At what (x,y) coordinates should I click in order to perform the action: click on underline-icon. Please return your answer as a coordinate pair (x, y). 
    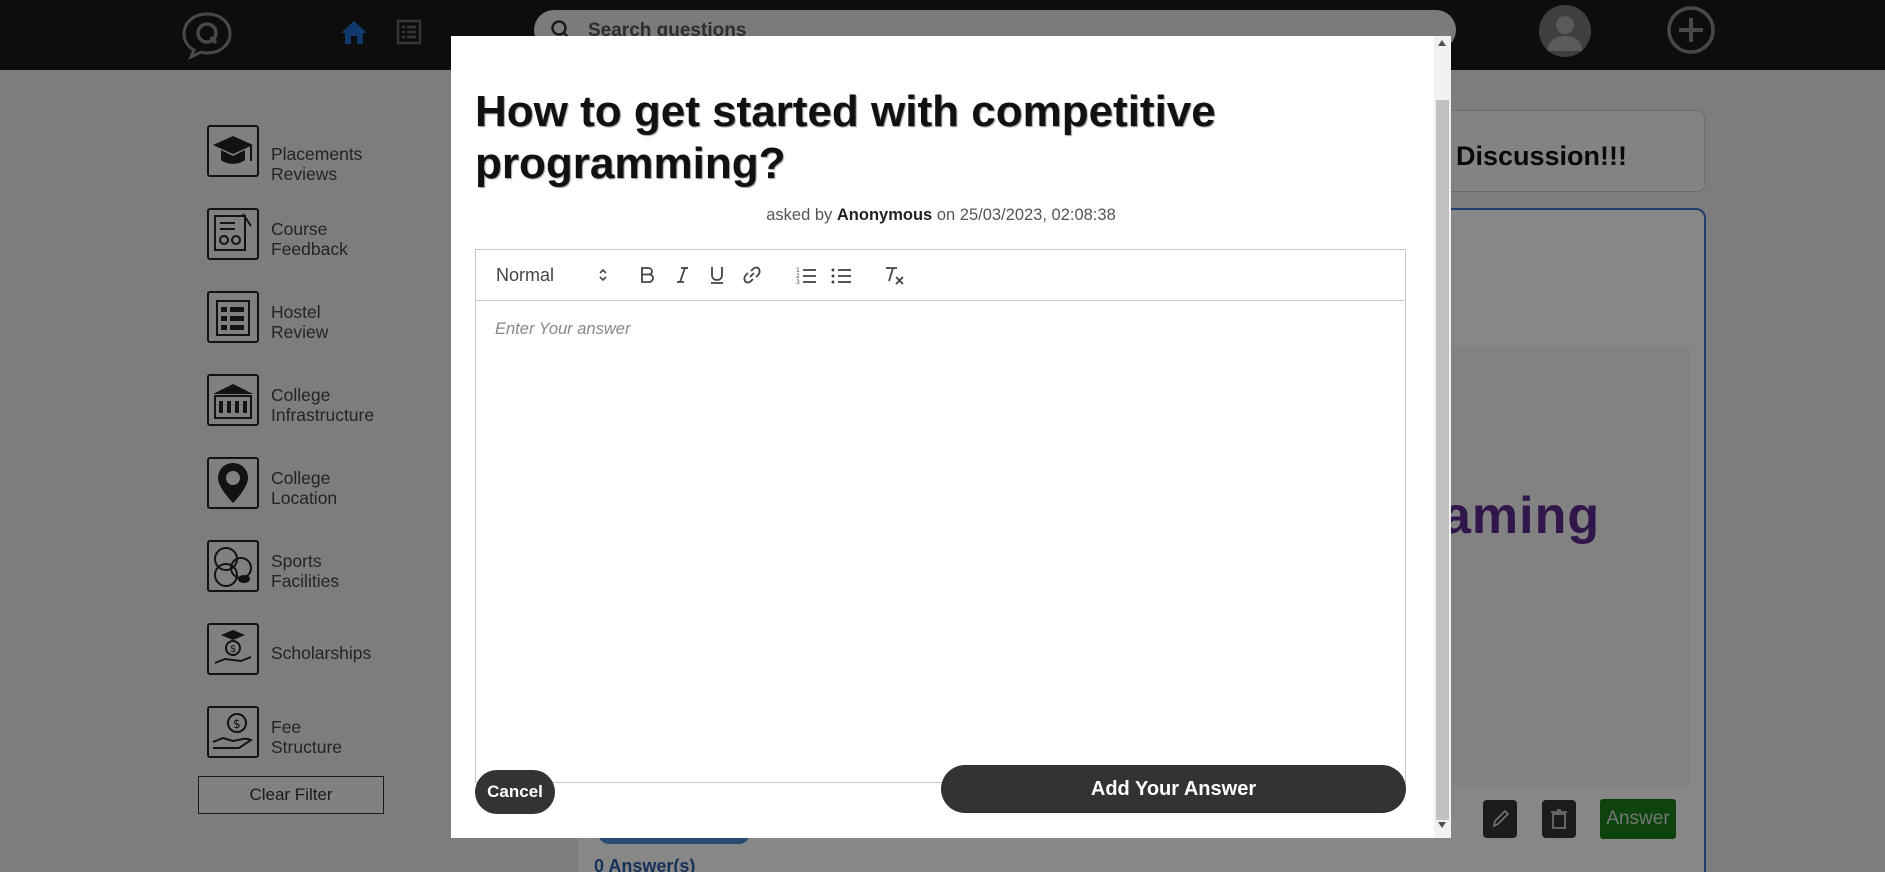
    Looking at the image, I should click on (717, 275).